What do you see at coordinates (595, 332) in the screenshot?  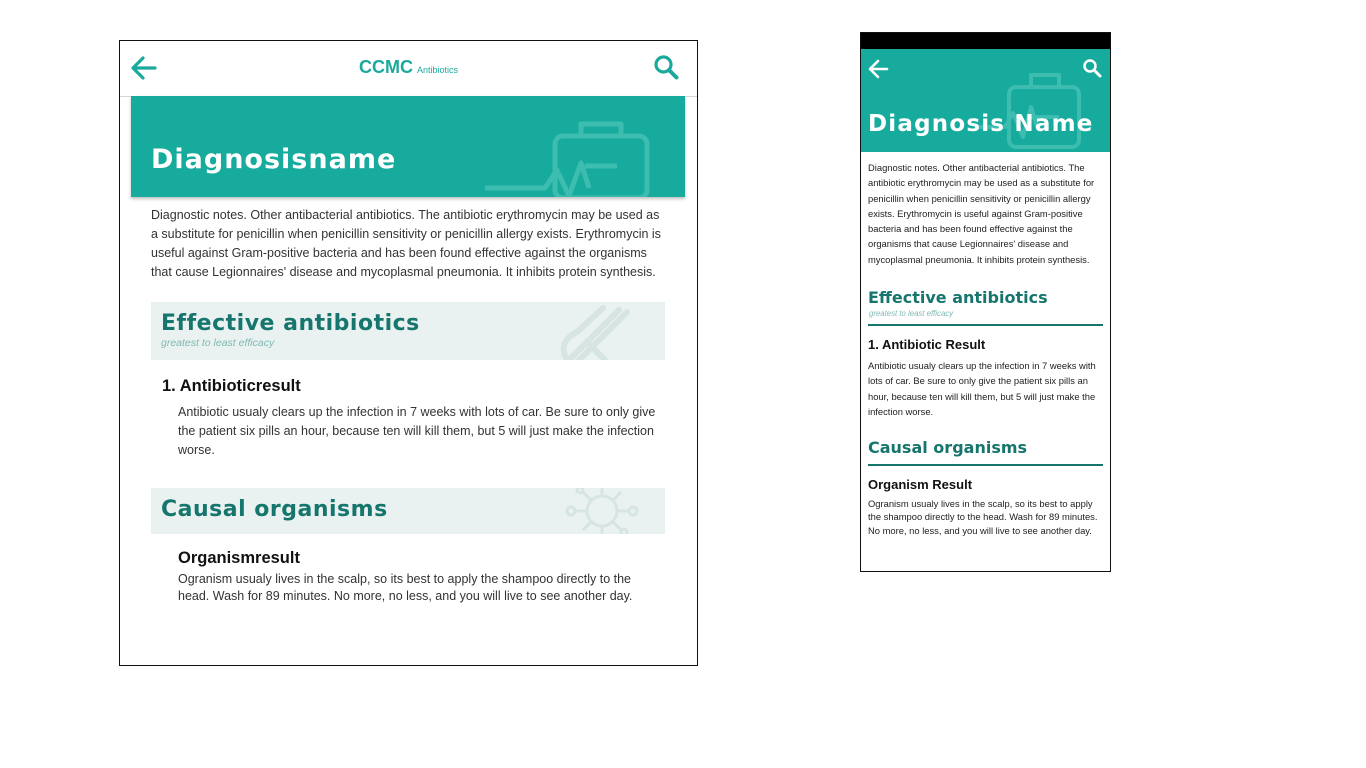 I see `pill-capsule-icon` at bounding box center [595, 332].